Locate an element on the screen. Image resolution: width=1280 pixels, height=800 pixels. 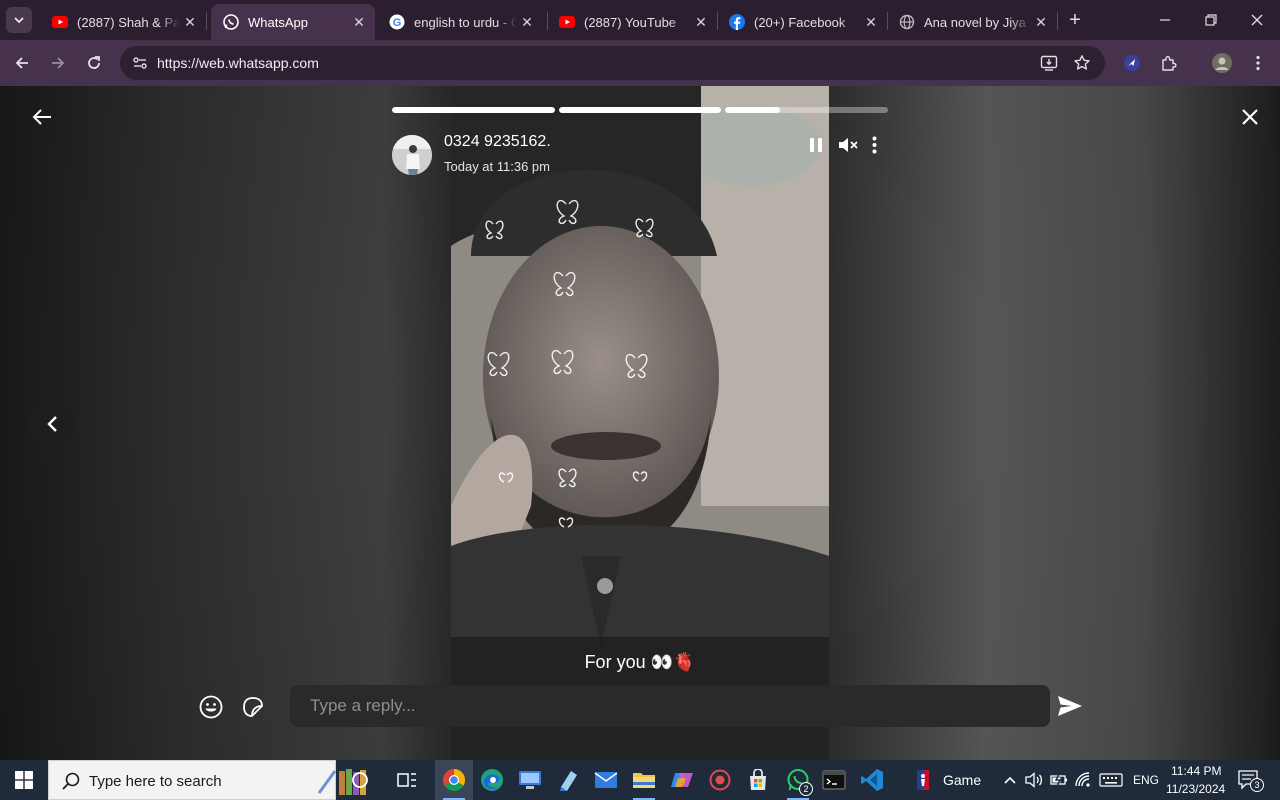
tab-facebook: (20+) Facebook ✕ is located at coordinates (802, 22).